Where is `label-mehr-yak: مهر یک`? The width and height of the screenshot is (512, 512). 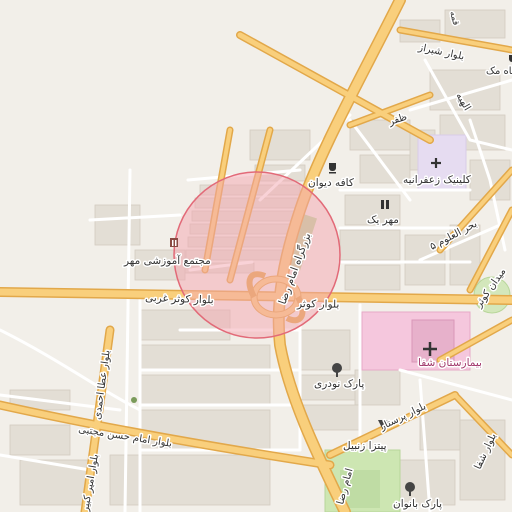 label-mehr-yak: مهر یک is located at coordinates (383, 220).